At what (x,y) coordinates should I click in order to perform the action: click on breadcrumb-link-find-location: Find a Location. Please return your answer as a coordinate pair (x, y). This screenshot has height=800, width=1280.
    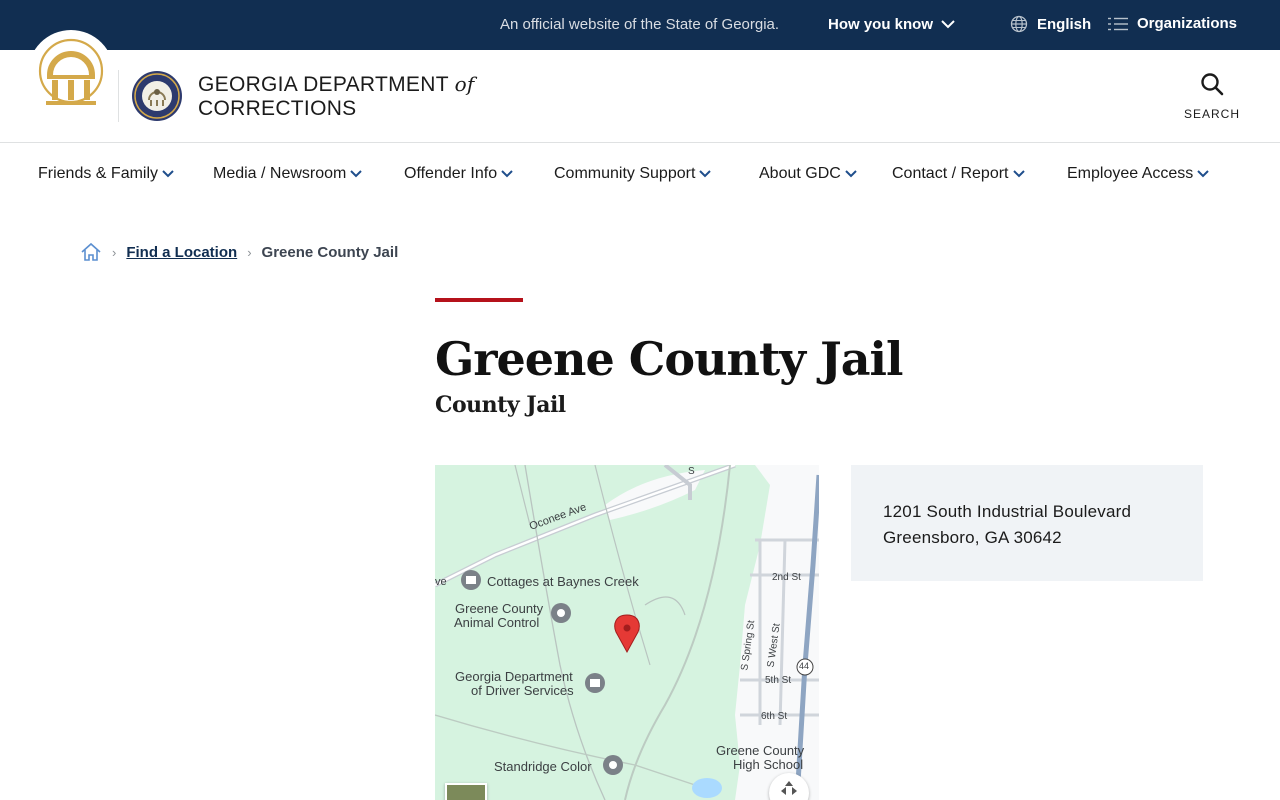
    Looking at the image, I should click on (181, 252).